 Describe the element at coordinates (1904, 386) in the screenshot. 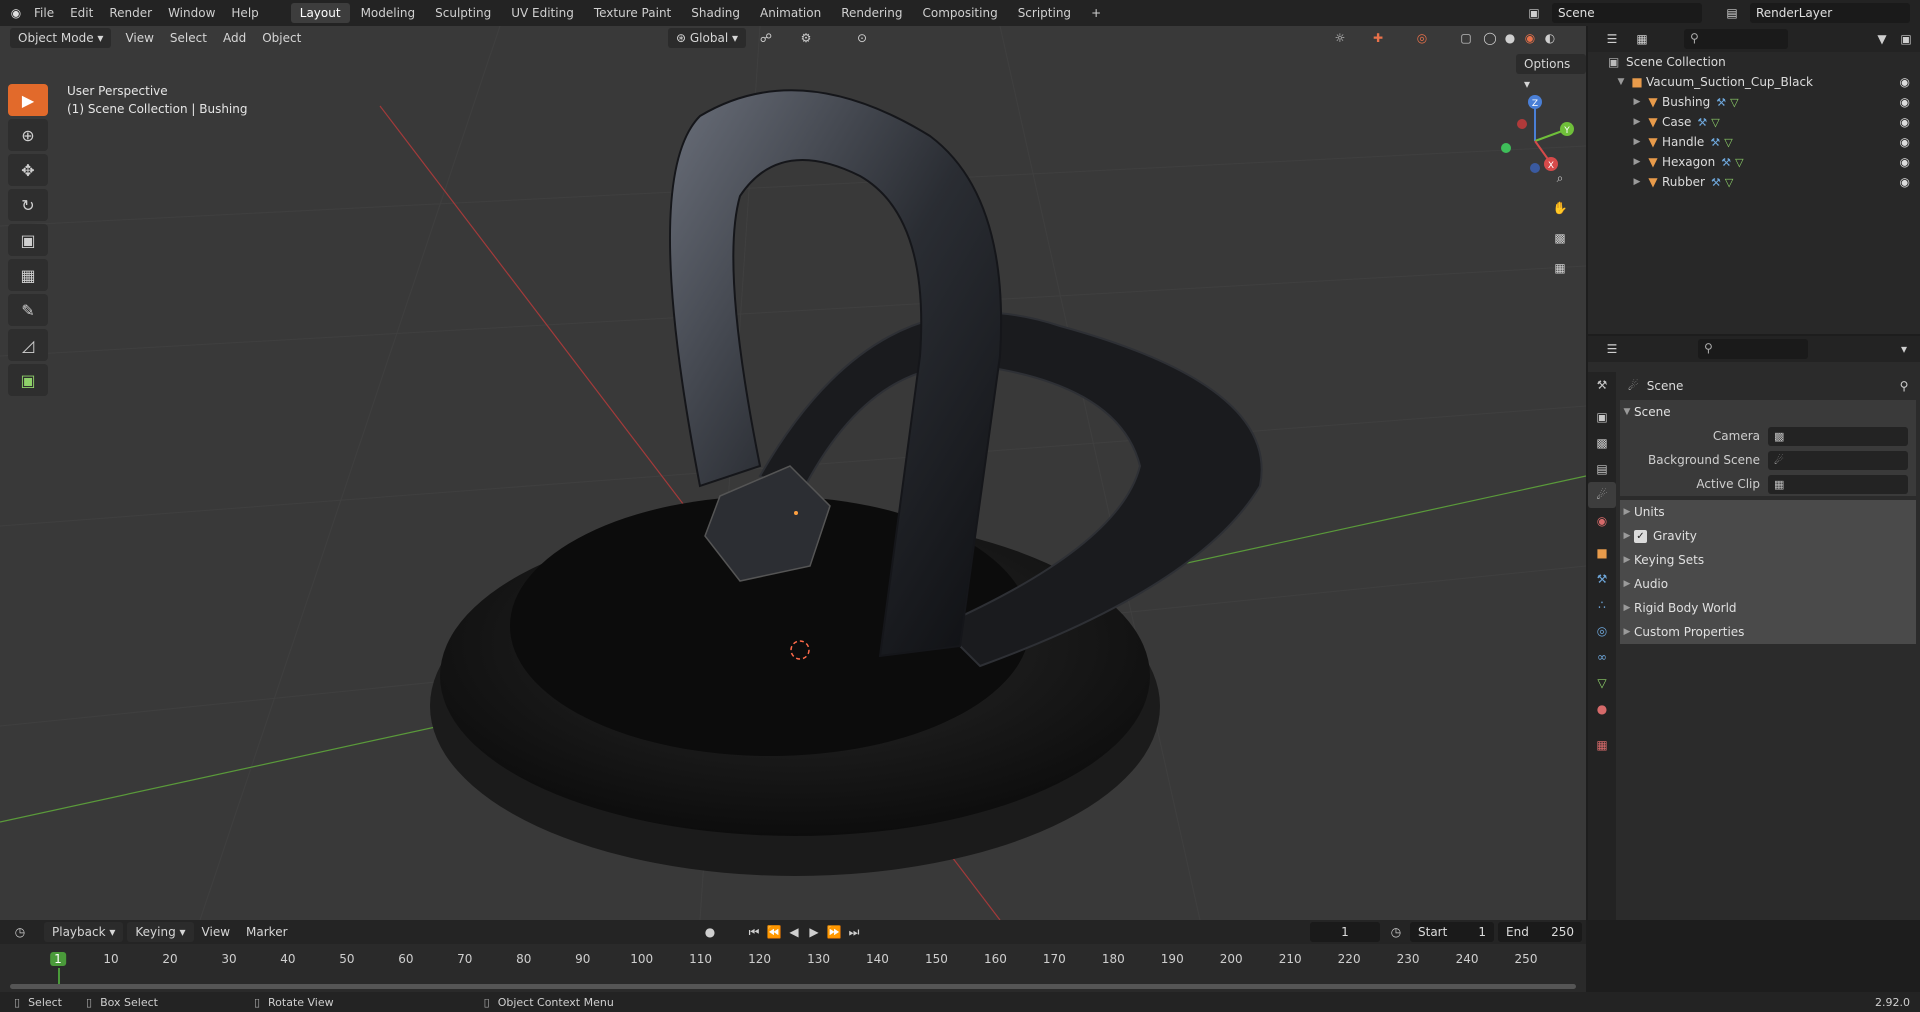

I see `pin-icon: ⚲` at that location.